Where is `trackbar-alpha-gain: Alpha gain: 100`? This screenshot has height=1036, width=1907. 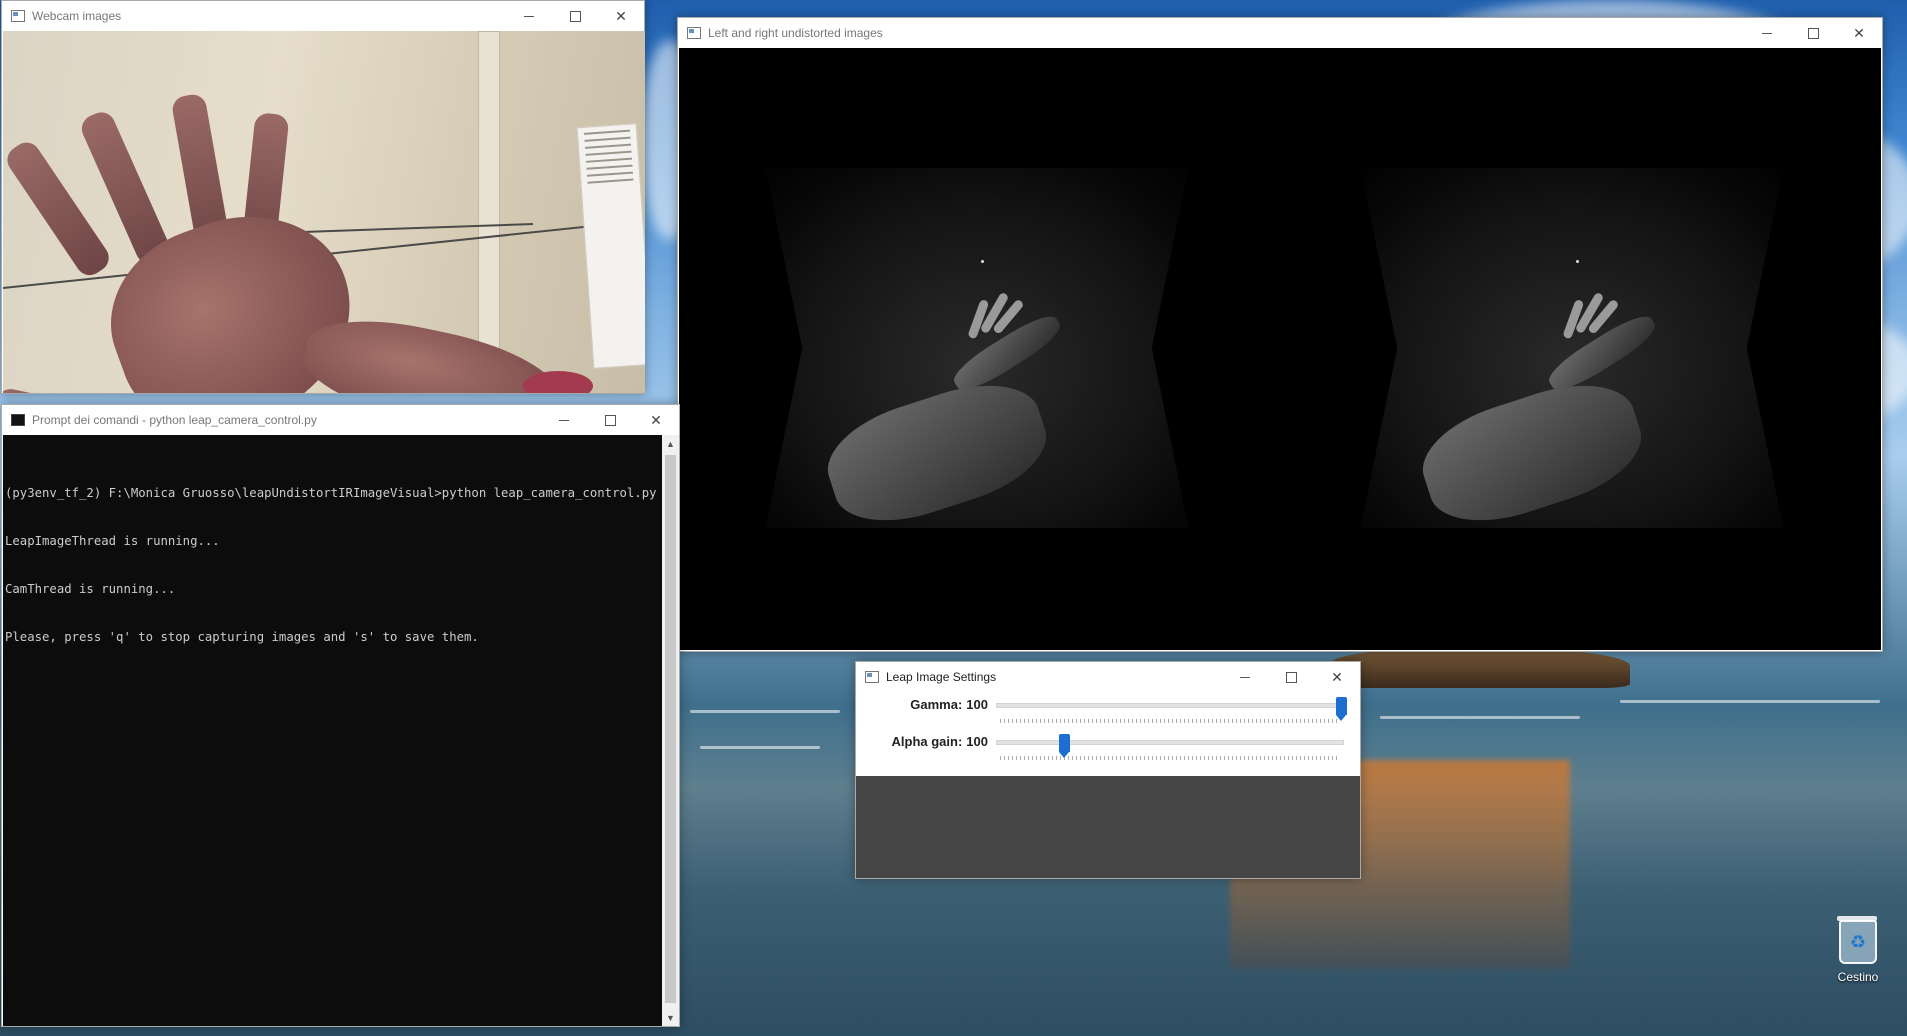
trackbar-alpha-gain: Alpha gain: 100 is located at coordinates (1108, 747).